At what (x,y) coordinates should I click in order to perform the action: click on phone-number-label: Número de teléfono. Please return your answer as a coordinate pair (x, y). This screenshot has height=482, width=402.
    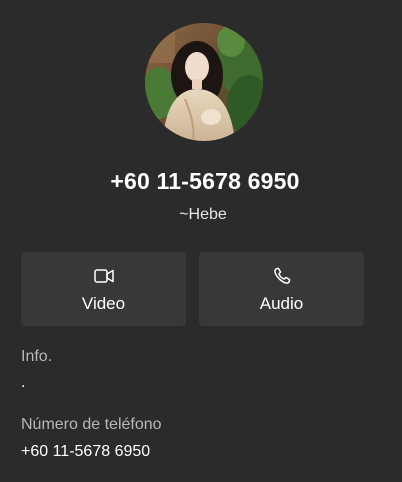
    Looking at the image, I should click on (91, 424).